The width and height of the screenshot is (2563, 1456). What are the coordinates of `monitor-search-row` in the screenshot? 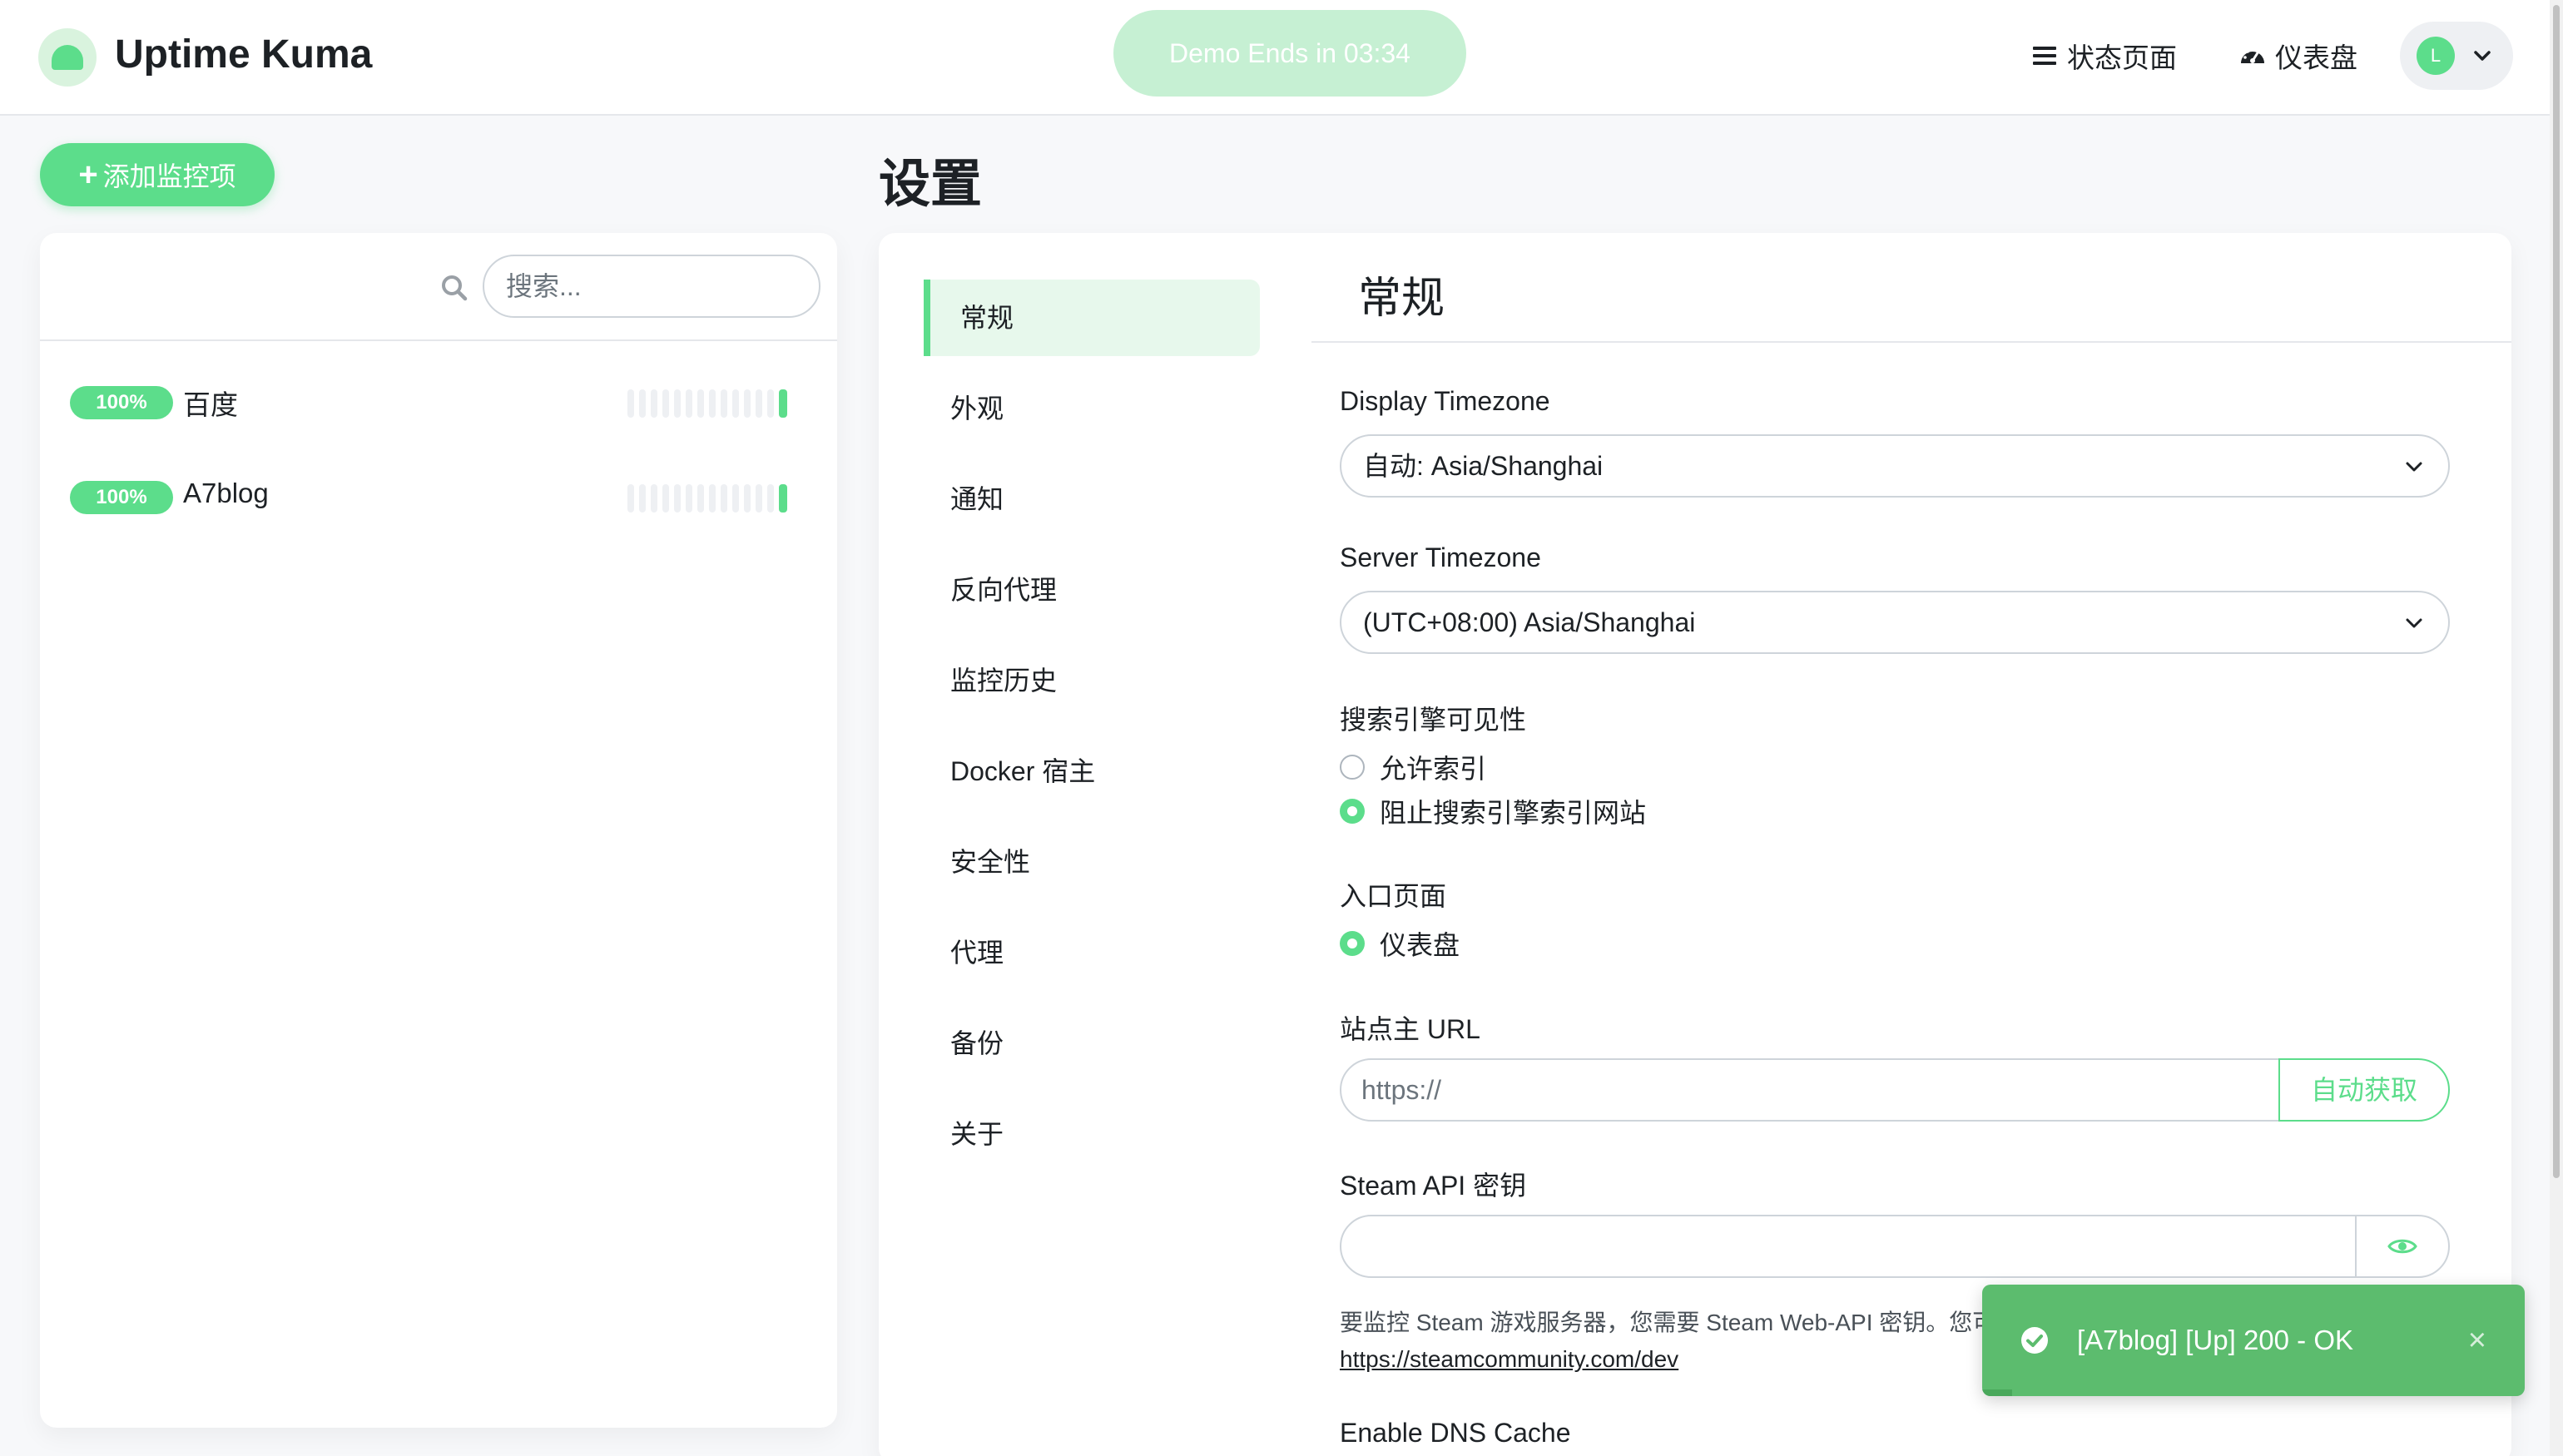 It's located at (439, 287).